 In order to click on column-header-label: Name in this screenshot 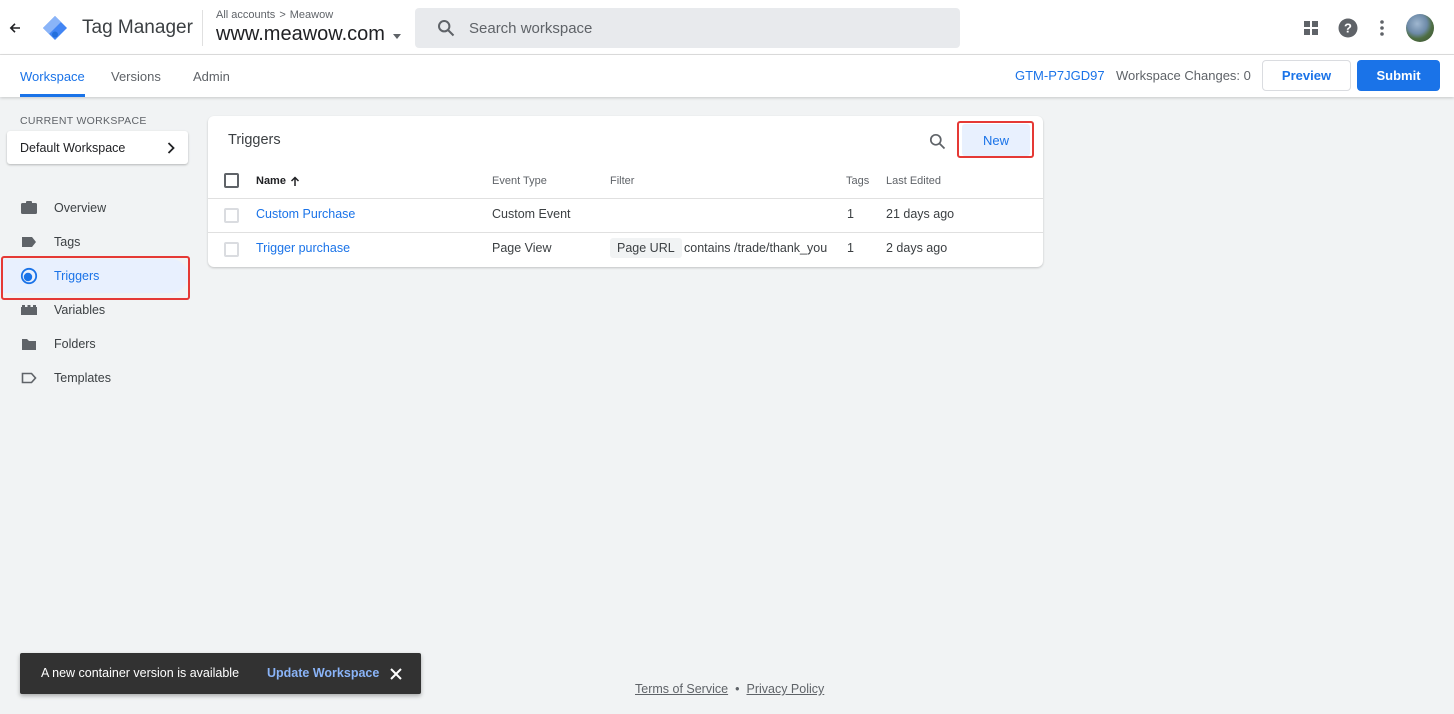, I will do `click(271, 181)`.